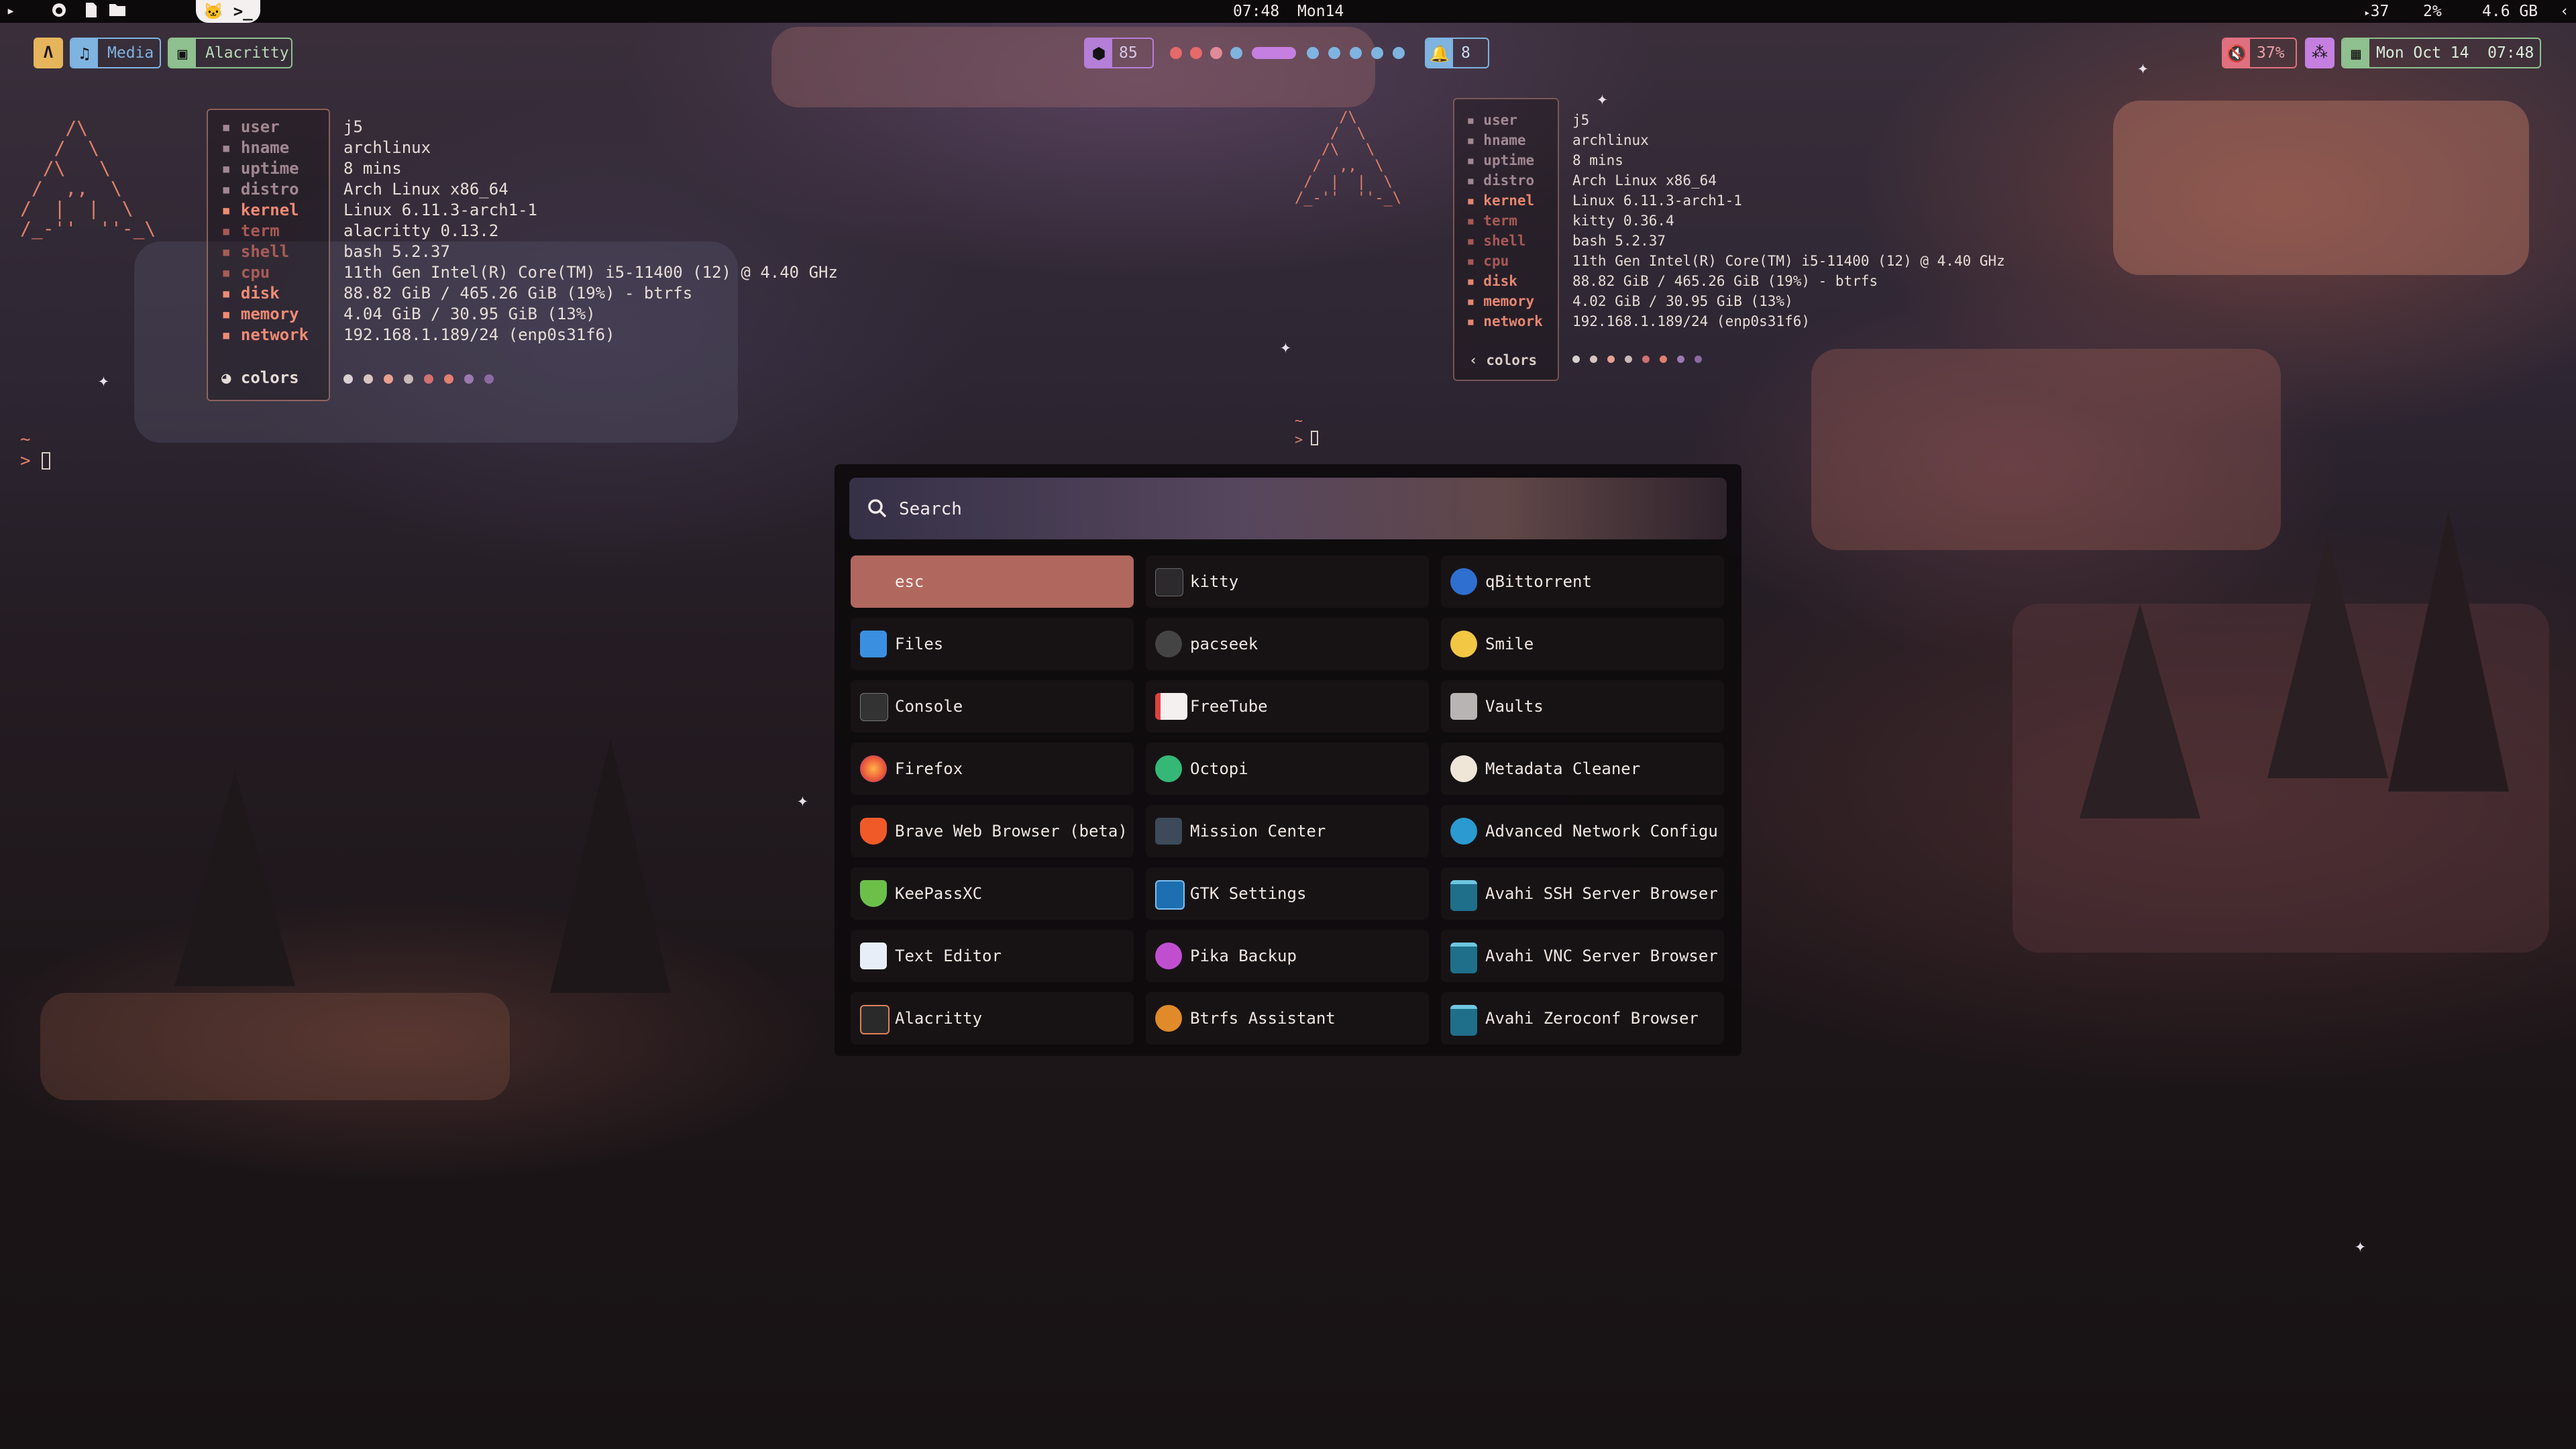  Describe the element at coordinates (1268, 509) in the screenshot. I see `search-input` at that location.